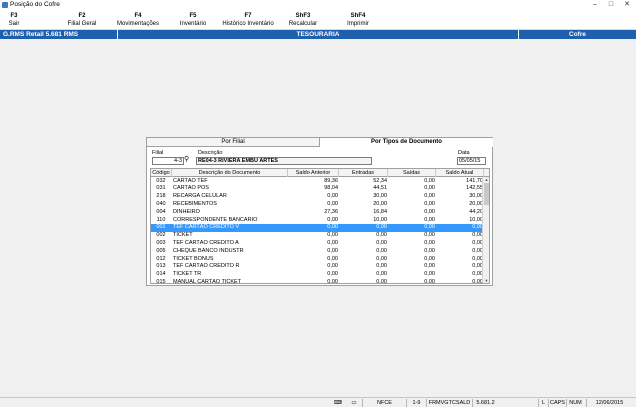 Image resolution: width=636 pixels, height=407 pixels. What do you see at coordinates (207, 281) in the screenshot?
I see `cell-desc: MANUAL CARTÃO TICKET` at bounding box center [207, 281].